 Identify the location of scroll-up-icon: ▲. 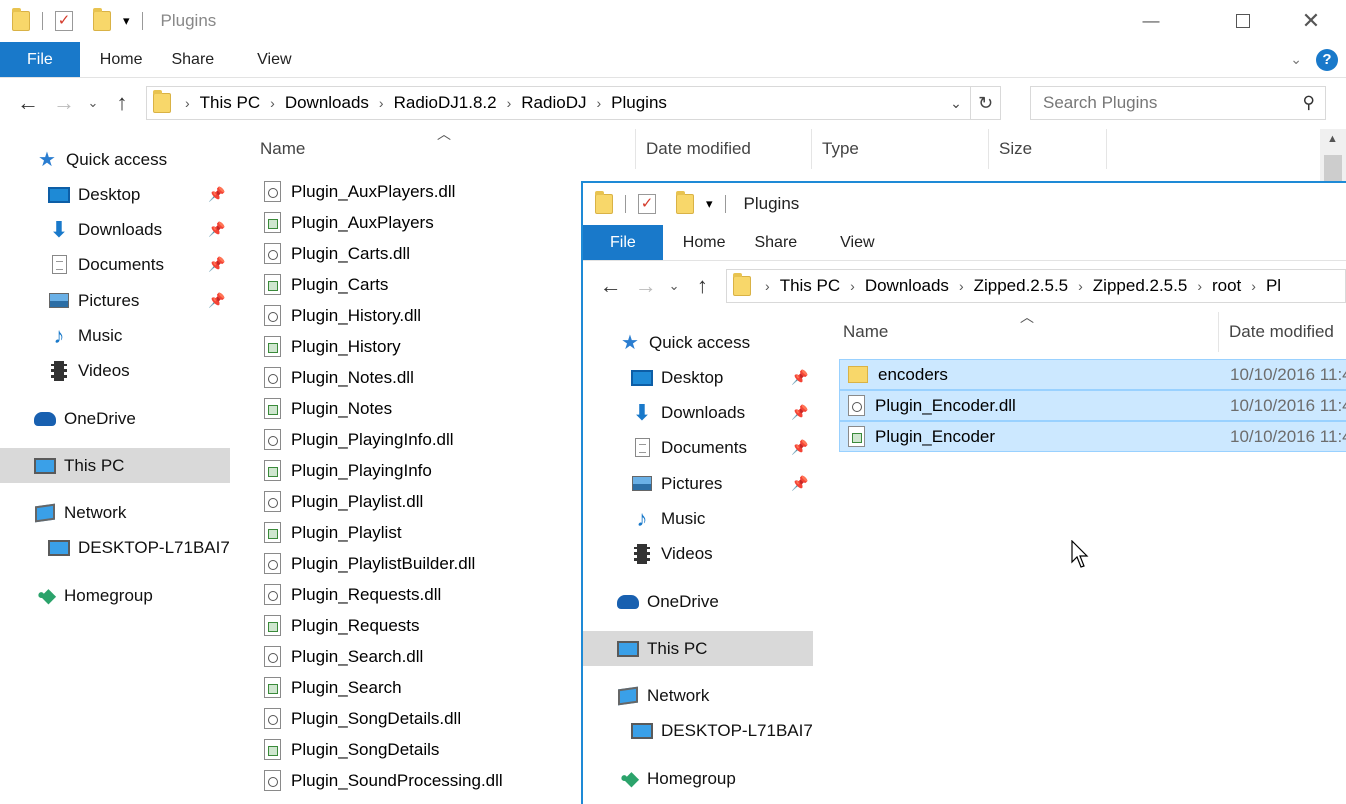
(1332, 139).